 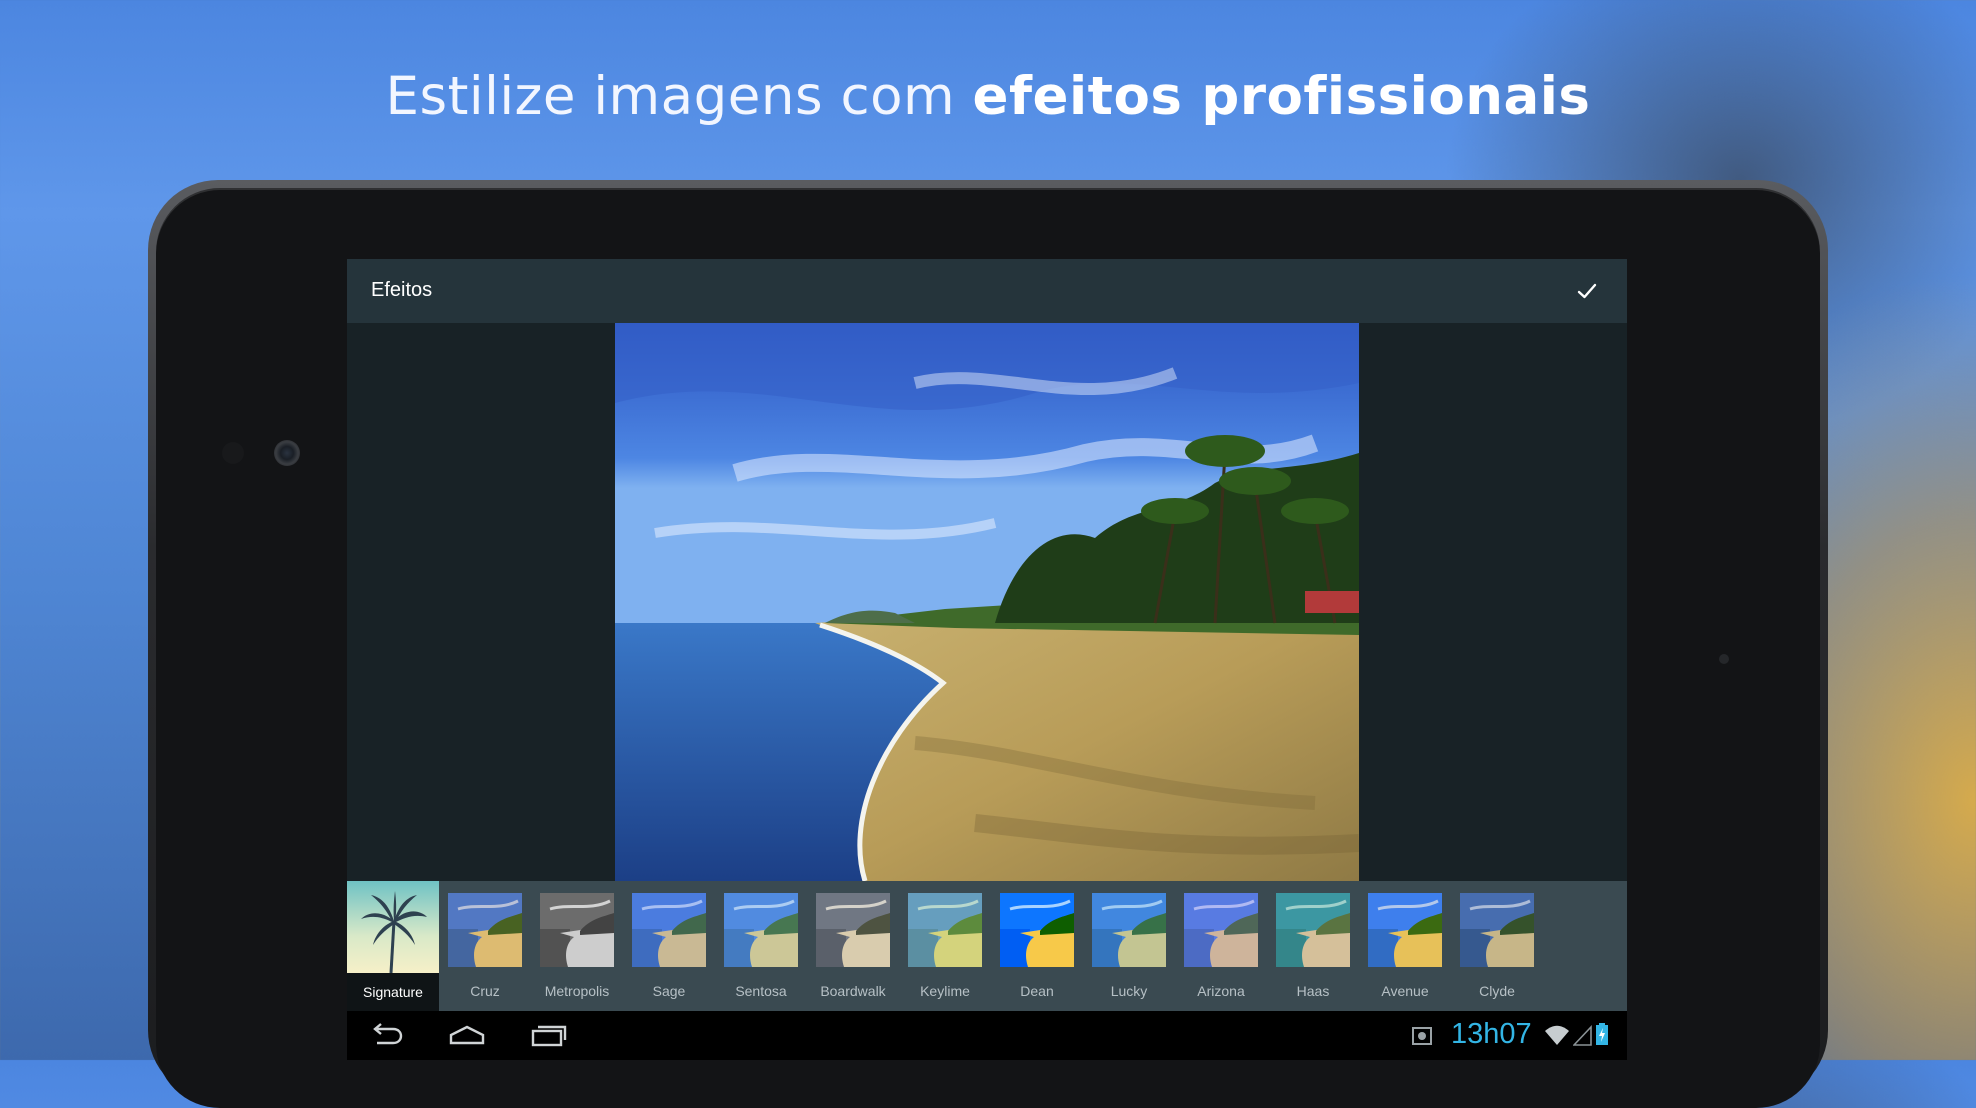 What do you see at coordinates (1602, 1034) in the screenshot?
I see `battery-charging-icon` at bounding box center [1602, 1034].